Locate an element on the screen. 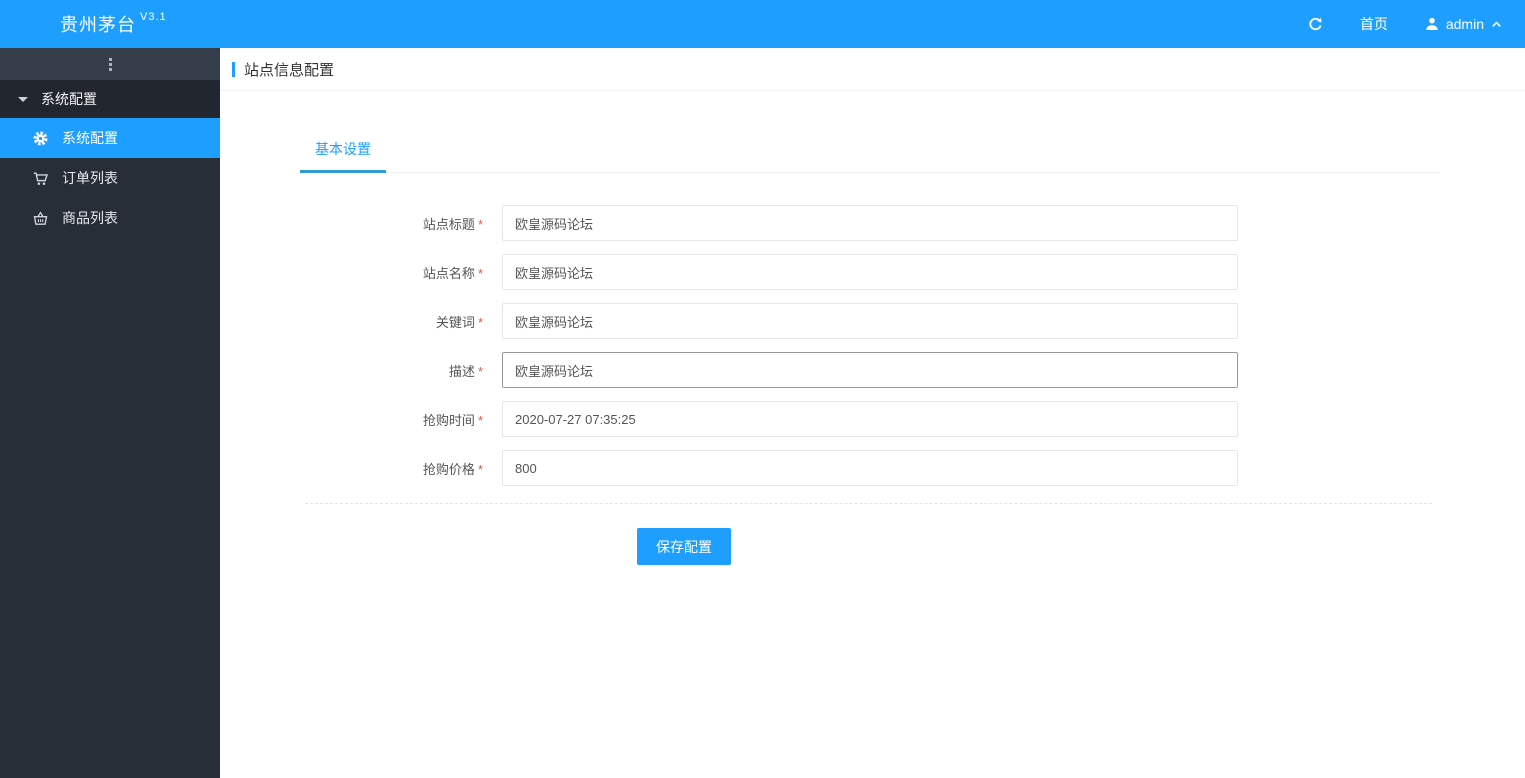  keywords-input is located at coordinates (870, 321).